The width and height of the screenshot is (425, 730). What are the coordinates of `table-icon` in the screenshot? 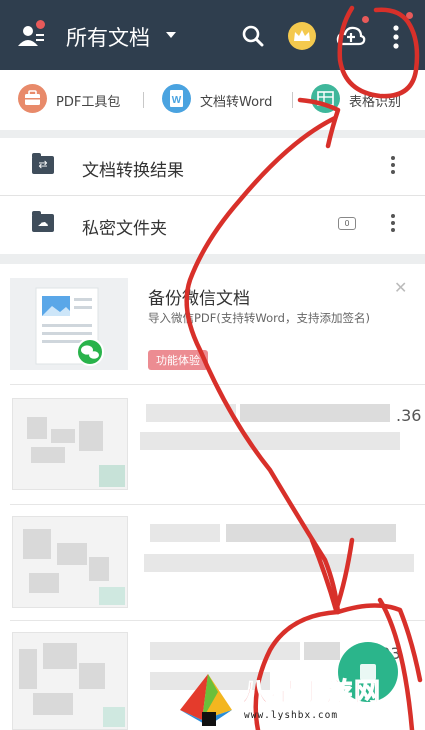 It's located at (325, 98).